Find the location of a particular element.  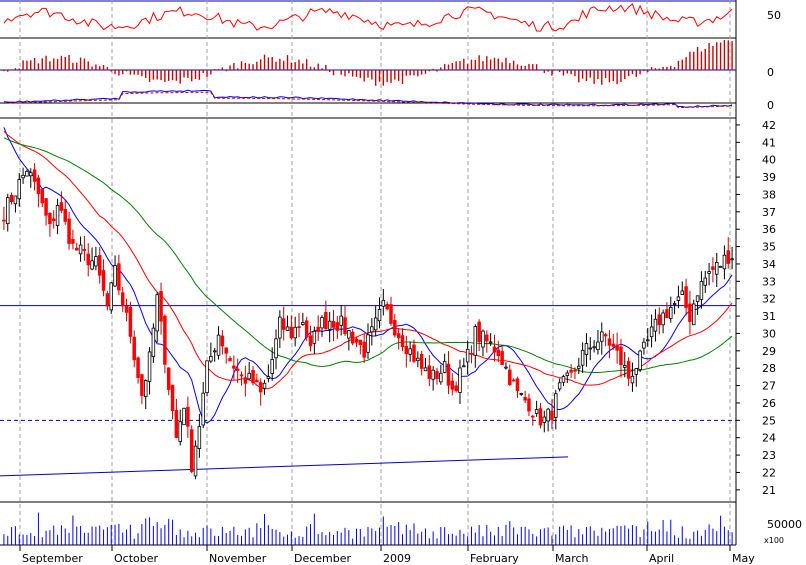

price-tick-label-5: 26 is located at coordinates (769, 403).